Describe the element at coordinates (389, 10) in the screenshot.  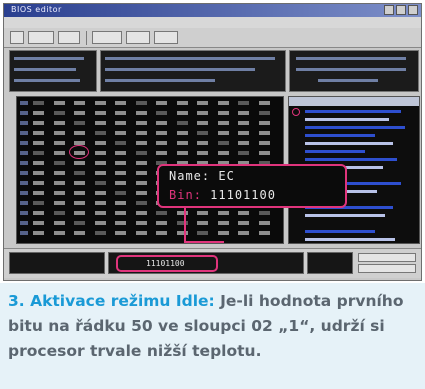
I see `minimize-icon` at that location.